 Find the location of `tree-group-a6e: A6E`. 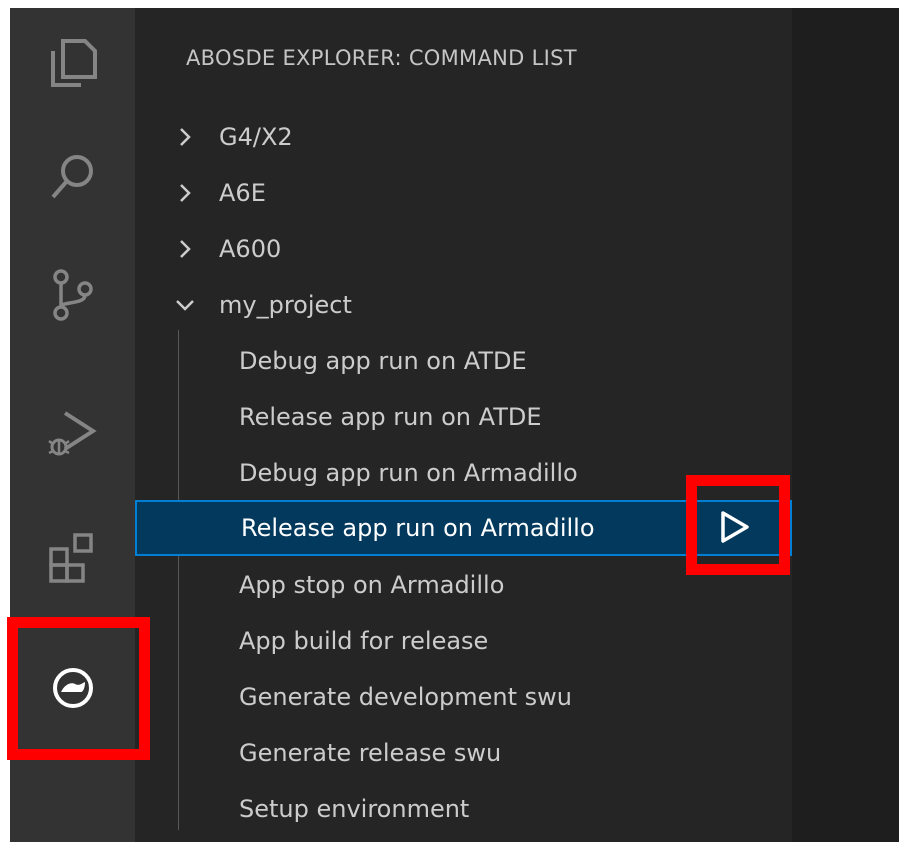

tree-group-a6e: A6E is located at coordinates (463, 193).